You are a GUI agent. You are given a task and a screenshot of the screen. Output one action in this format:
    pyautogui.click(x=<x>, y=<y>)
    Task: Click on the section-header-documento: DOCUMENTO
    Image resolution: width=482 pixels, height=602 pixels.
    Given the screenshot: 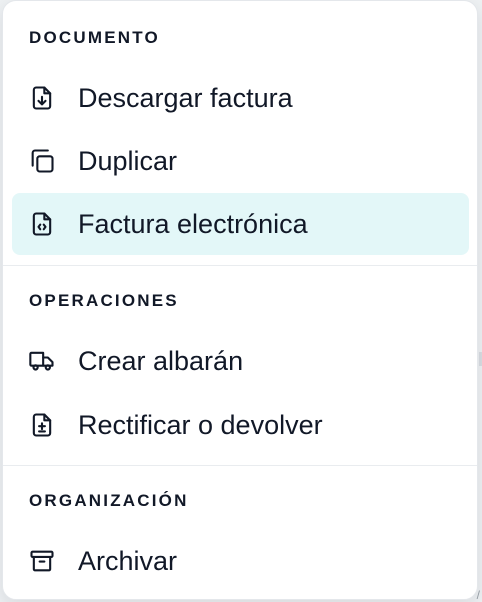 What is the action you would take?
    pyautogui.click(x=94, y=37)
    